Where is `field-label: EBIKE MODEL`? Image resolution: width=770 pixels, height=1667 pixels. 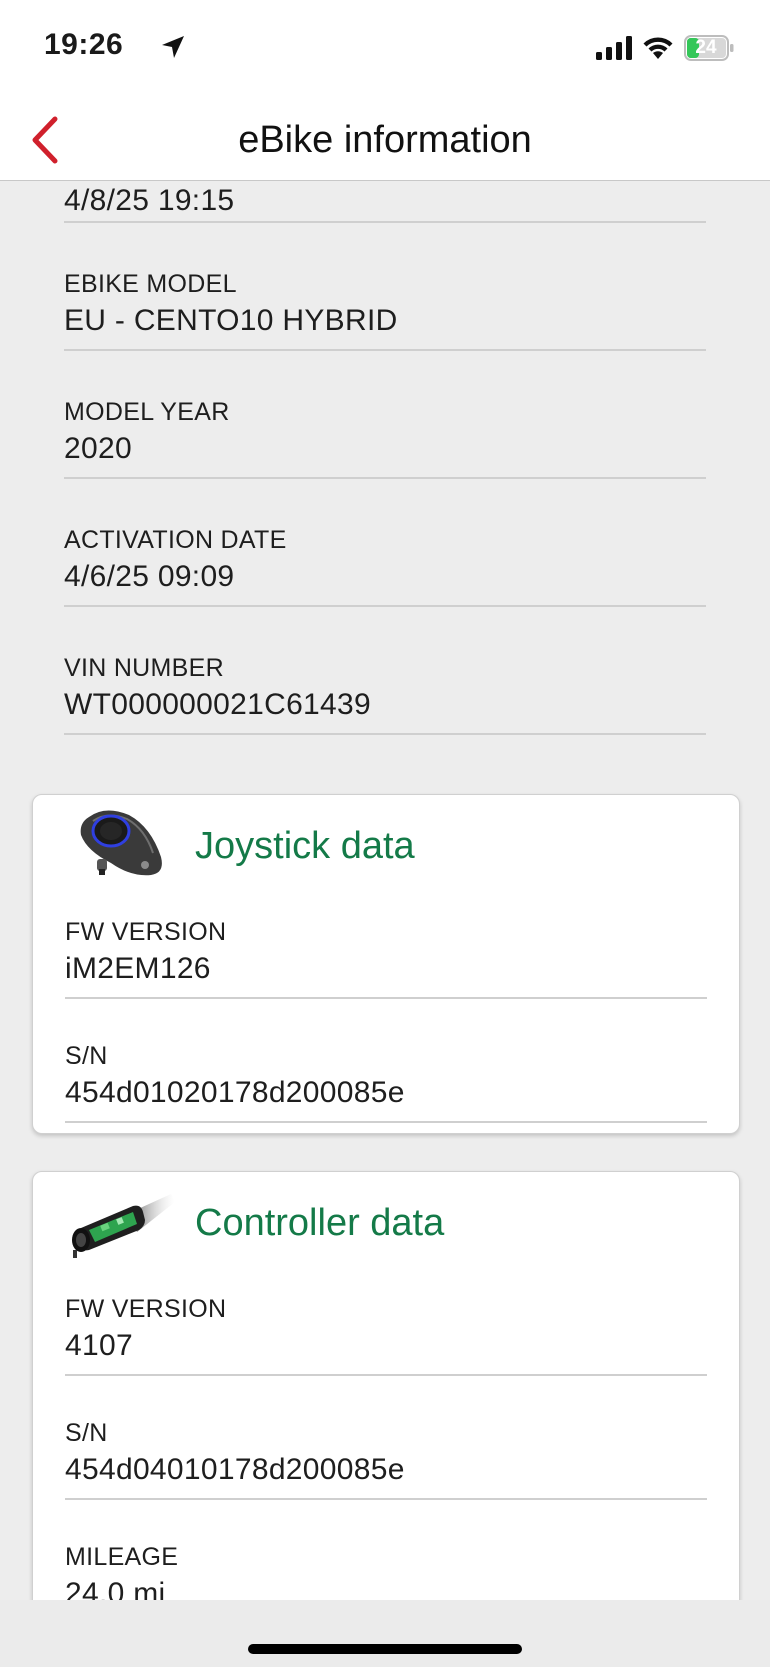
field-label: EBIKE MODEL is located at coordinates (150, 284).